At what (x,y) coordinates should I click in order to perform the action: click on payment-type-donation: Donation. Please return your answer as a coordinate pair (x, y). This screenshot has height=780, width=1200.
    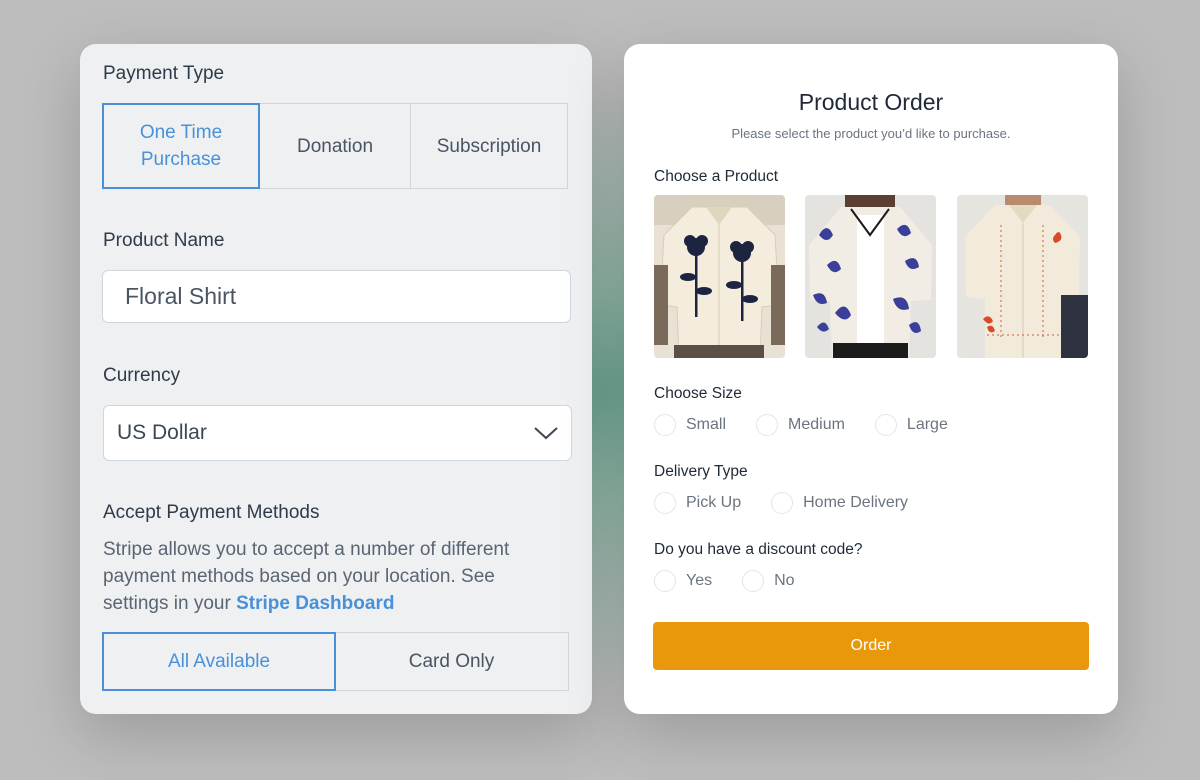
    Looking at the image, I should click on (335, 146).